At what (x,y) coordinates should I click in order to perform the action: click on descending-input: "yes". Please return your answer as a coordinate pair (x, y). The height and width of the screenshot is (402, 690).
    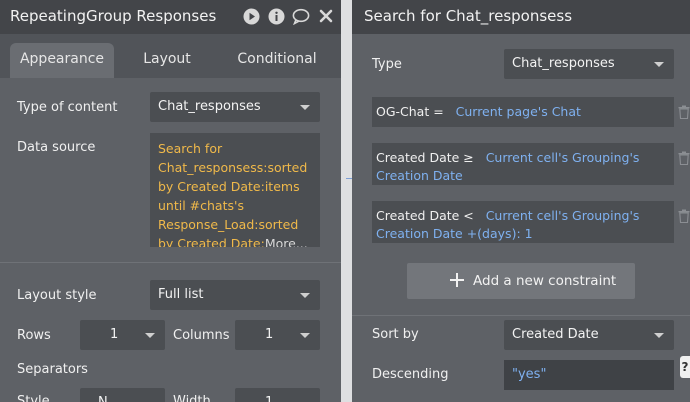
    Looking at the image, I should click on (589, 375).